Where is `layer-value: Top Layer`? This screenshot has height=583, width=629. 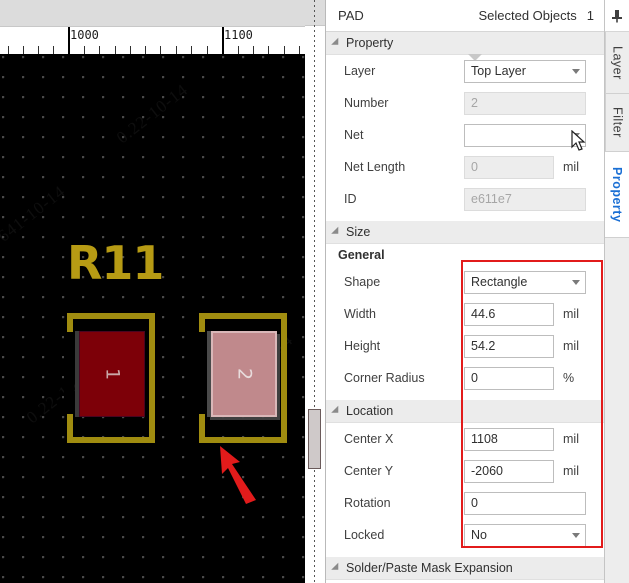 layer-value: Top Layer is located at coordinates (498, 71).